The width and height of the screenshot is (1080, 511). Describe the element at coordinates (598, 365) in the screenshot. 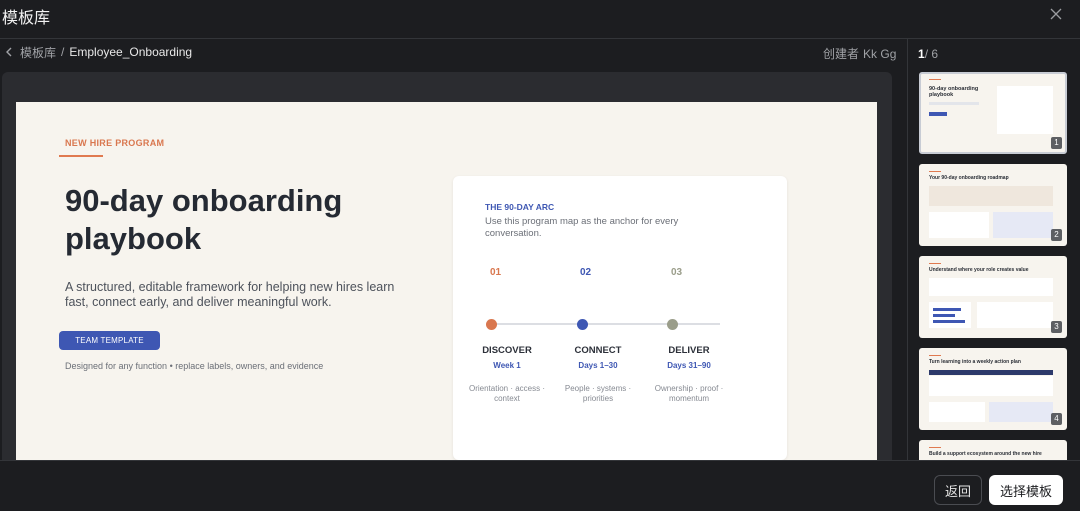

I see `stage-timing: Days 1–30` at that location.